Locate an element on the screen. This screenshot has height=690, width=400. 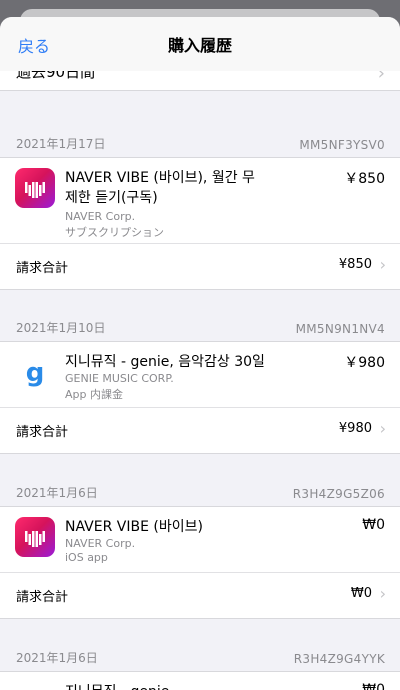
item-type: iOS app is located at coordinates (86, 557).